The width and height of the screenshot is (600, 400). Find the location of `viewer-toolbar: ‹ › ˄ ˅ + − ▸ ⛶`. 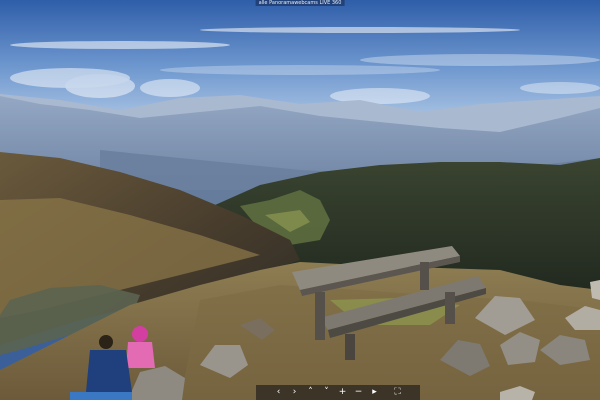

viewer-toolbar: ‹ › ˄ ˅ + − ▸ ⛶ is located at coordinates (338, 392).